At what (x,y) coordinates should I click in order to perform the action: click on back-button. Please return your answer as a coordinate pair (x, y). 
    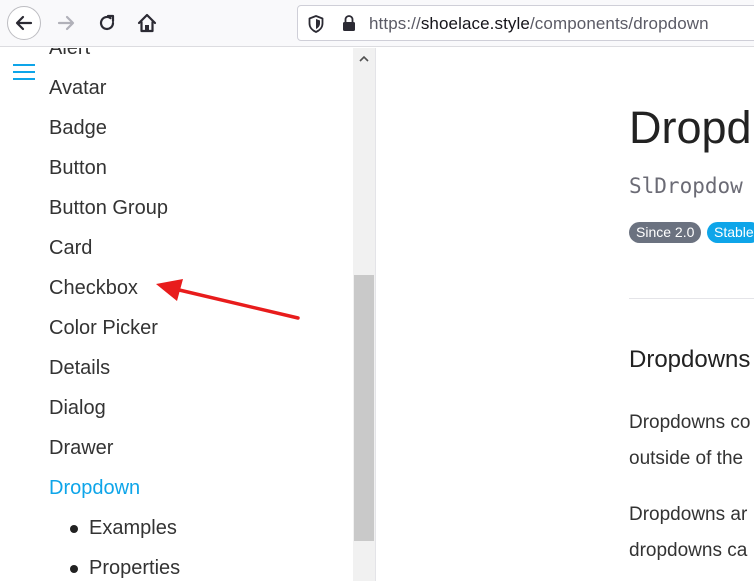
    Looking at the image, I should click on (24, 23).